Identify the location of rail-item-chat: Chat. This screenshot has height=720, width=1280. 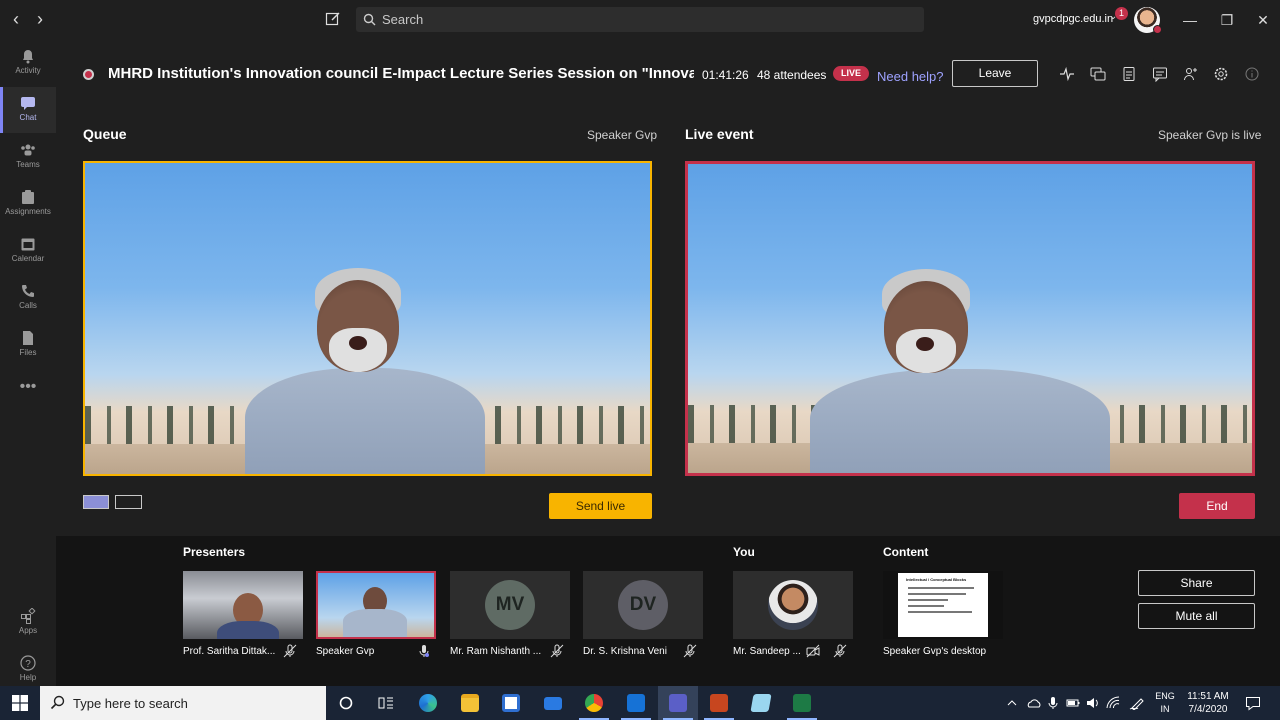
(28, 110).